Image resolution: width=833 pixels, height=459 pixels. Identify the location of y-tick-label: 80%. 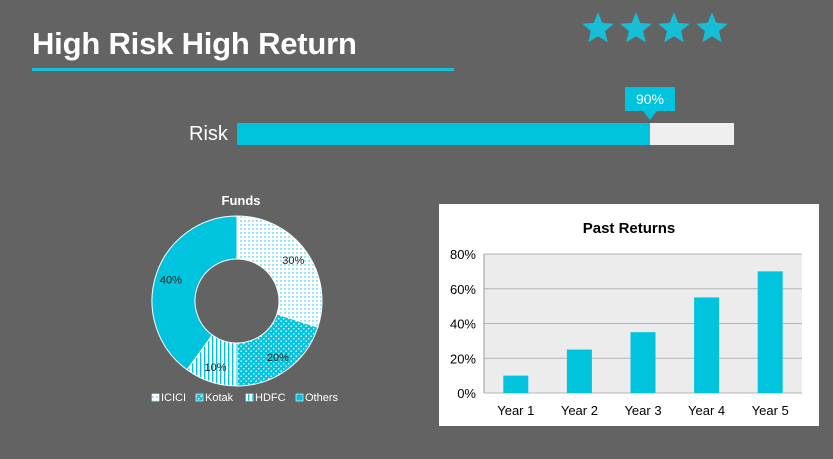
(463, 254).